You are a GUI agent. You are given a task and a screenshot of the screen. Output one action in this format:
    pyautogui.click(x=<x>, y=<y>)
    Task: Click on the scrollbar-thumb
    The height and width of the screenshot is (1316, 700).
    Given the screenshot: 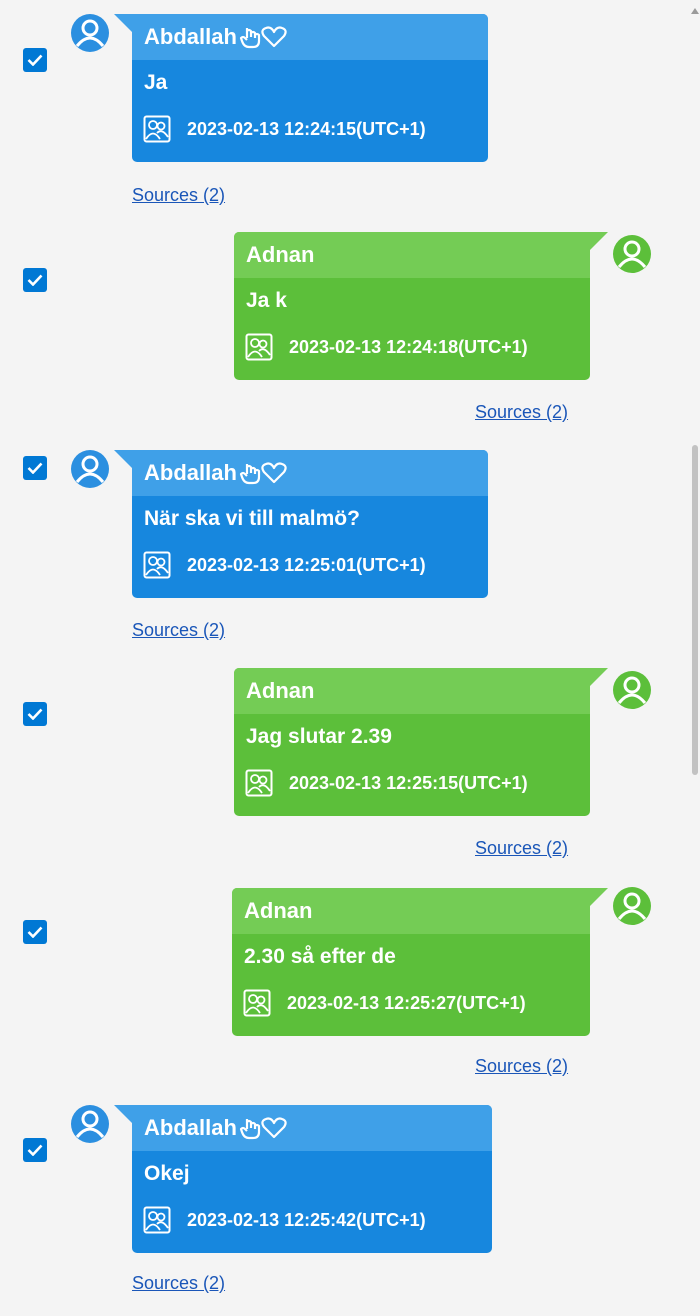 What is the action you would take?
    pyautogui.click(x=695, y=610)
    